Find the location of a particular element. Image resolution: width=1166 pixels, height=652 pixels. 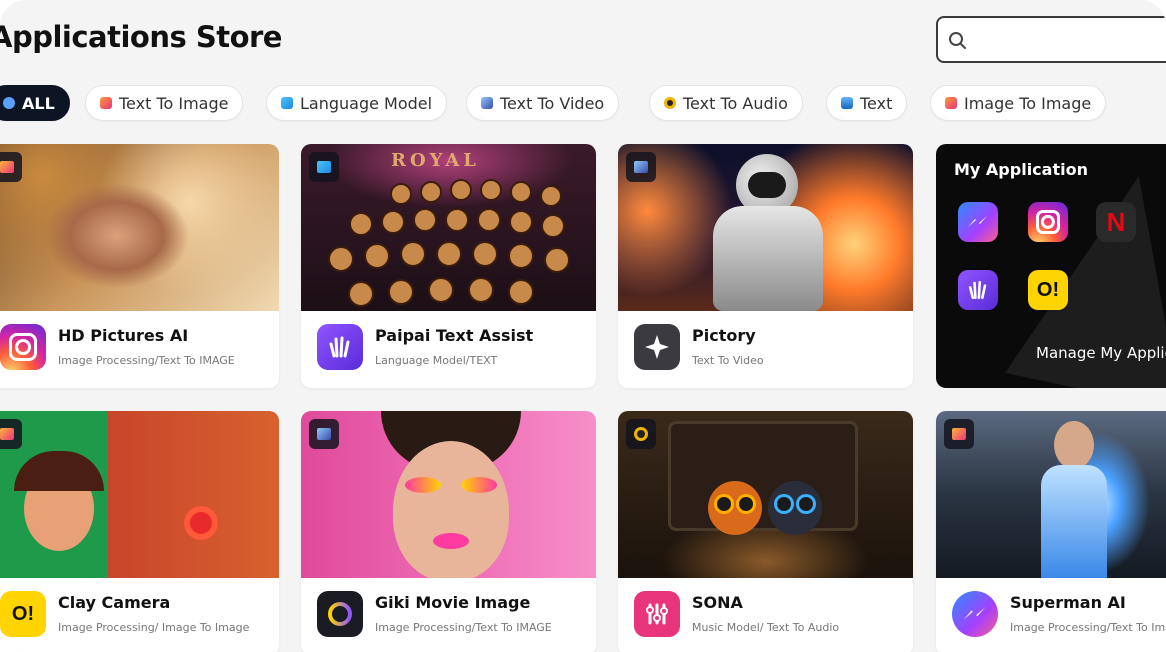

app-card-sona: SONA Music Model/ Text To Audio is located at coordinates (765, 531).